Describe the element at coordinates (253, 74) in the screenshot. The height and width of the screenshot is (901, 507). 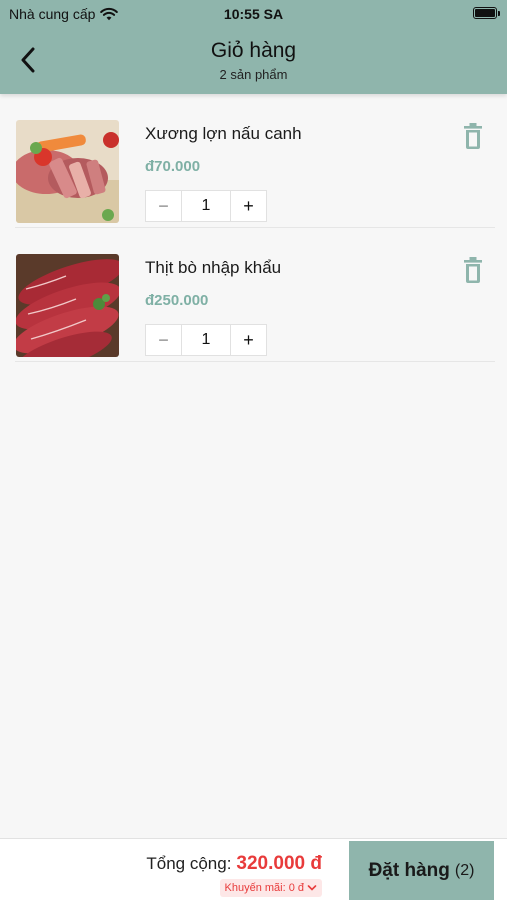
I see `item-count-subtitle: 2 sản phẩm` at that location.